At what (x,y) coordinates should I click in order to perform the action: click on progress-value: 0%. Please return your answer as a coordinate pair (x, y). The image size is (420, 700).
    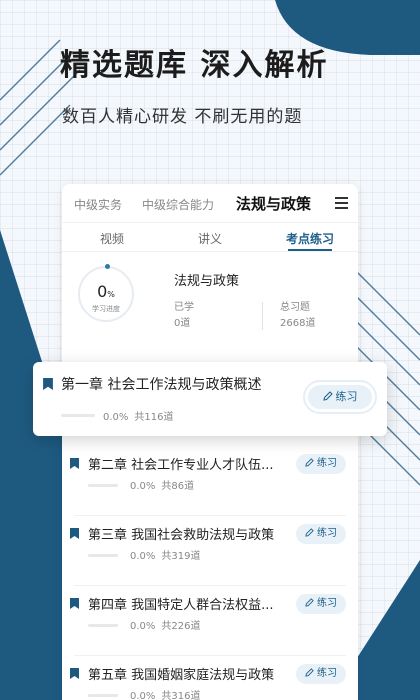
    Looking at the image, I should click on (106, 291).